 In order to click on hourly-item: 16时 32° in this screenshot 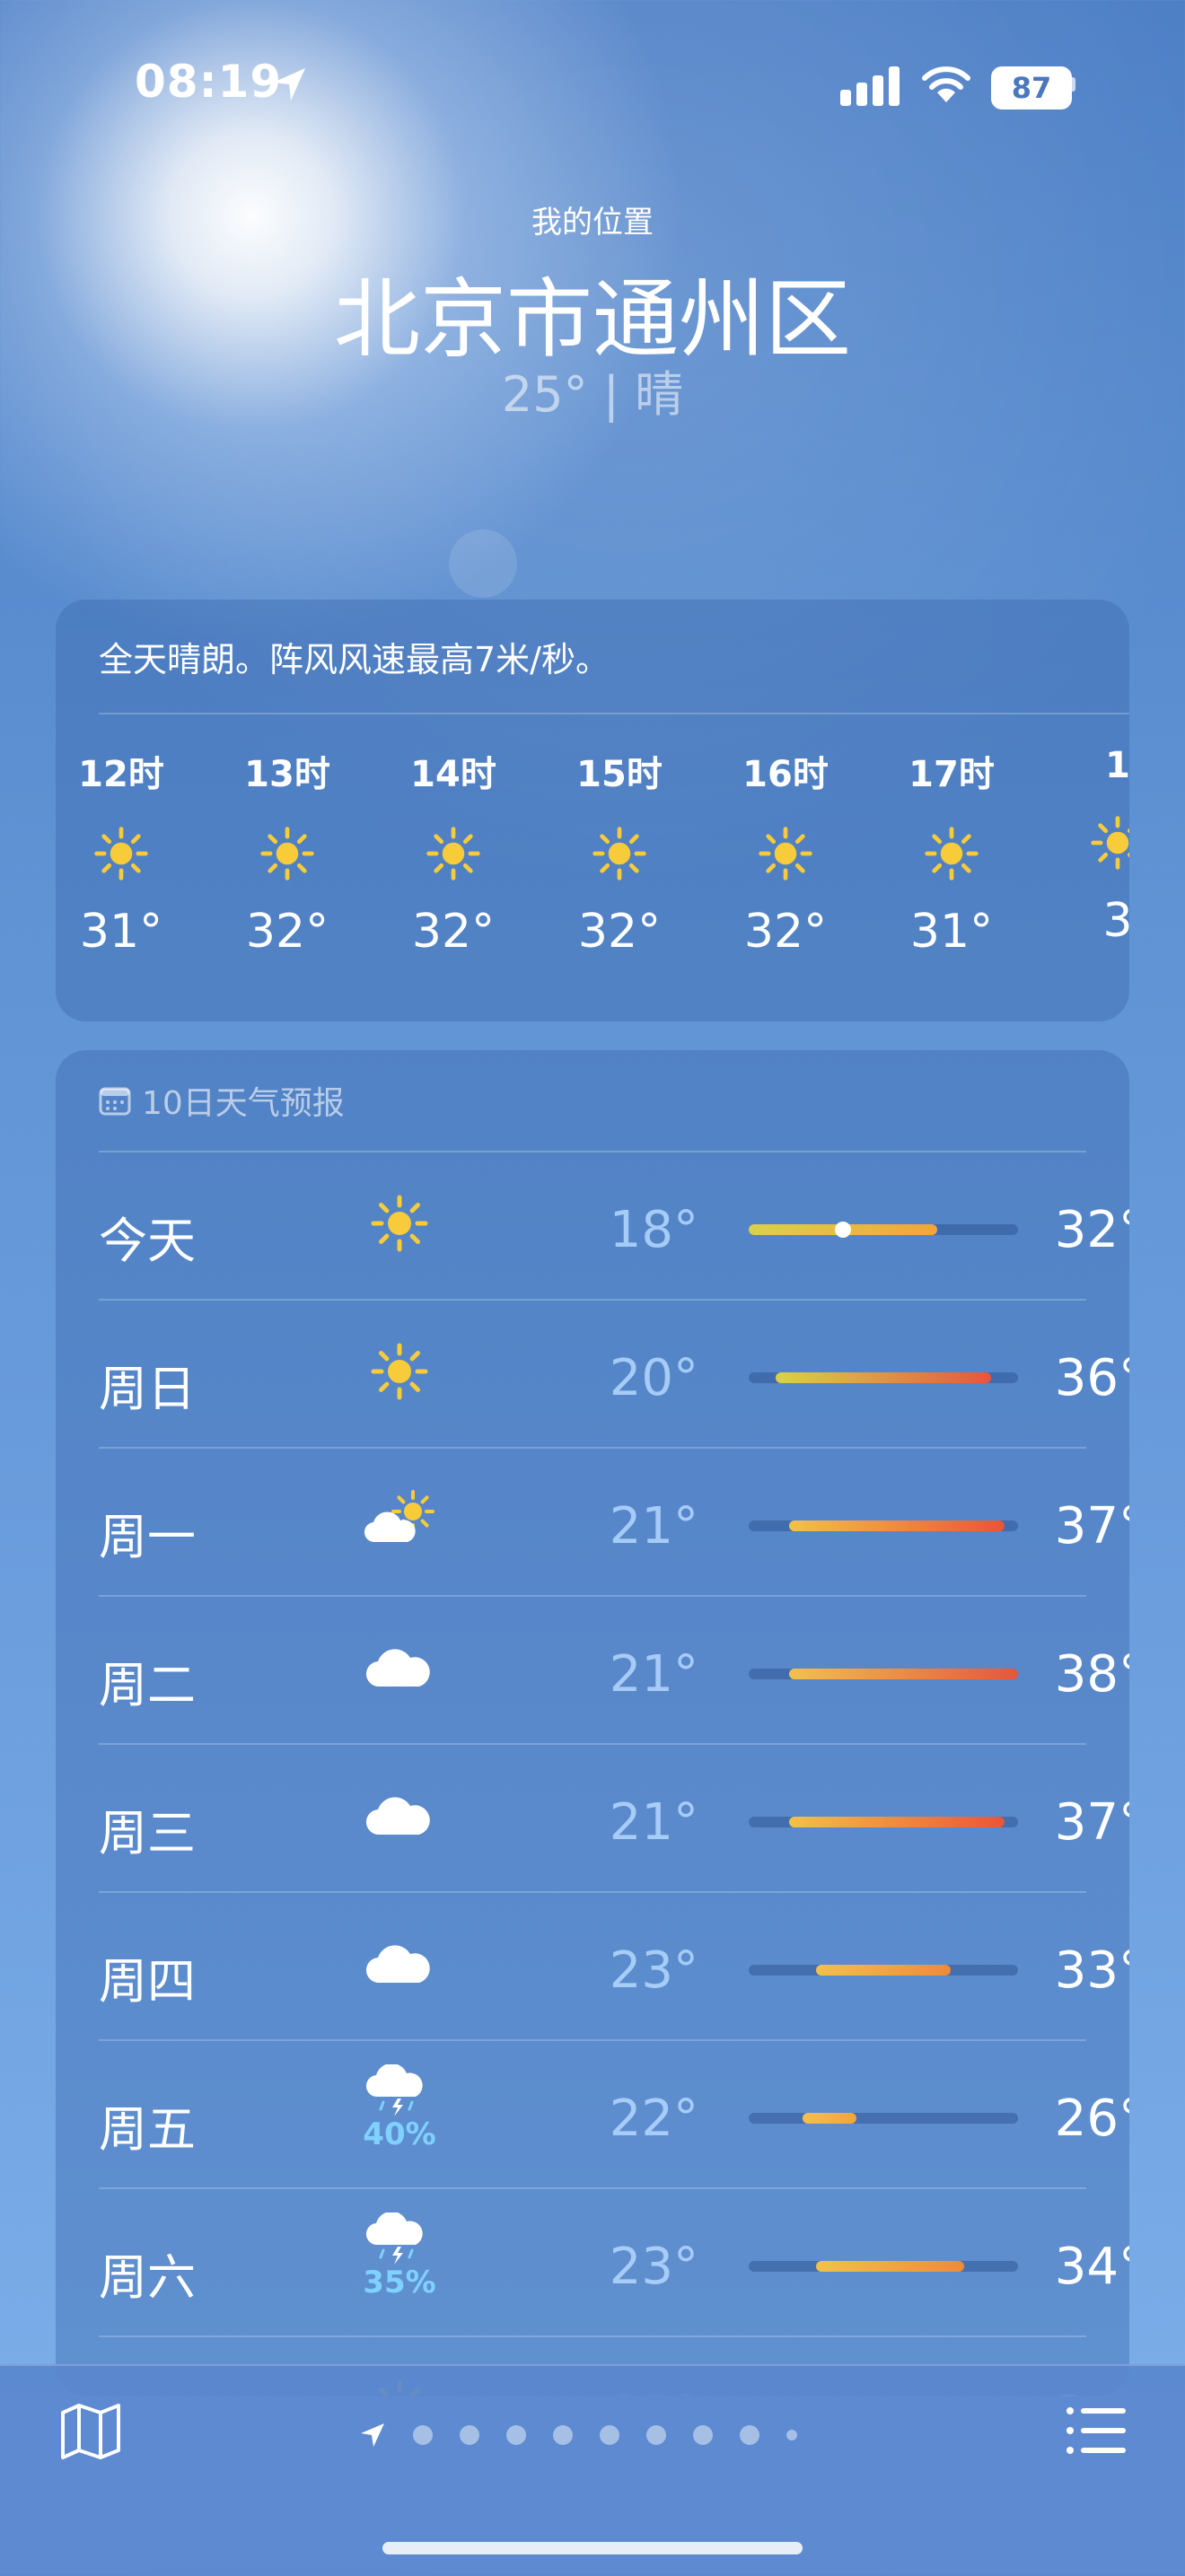, I will do `click(785, 852)`.